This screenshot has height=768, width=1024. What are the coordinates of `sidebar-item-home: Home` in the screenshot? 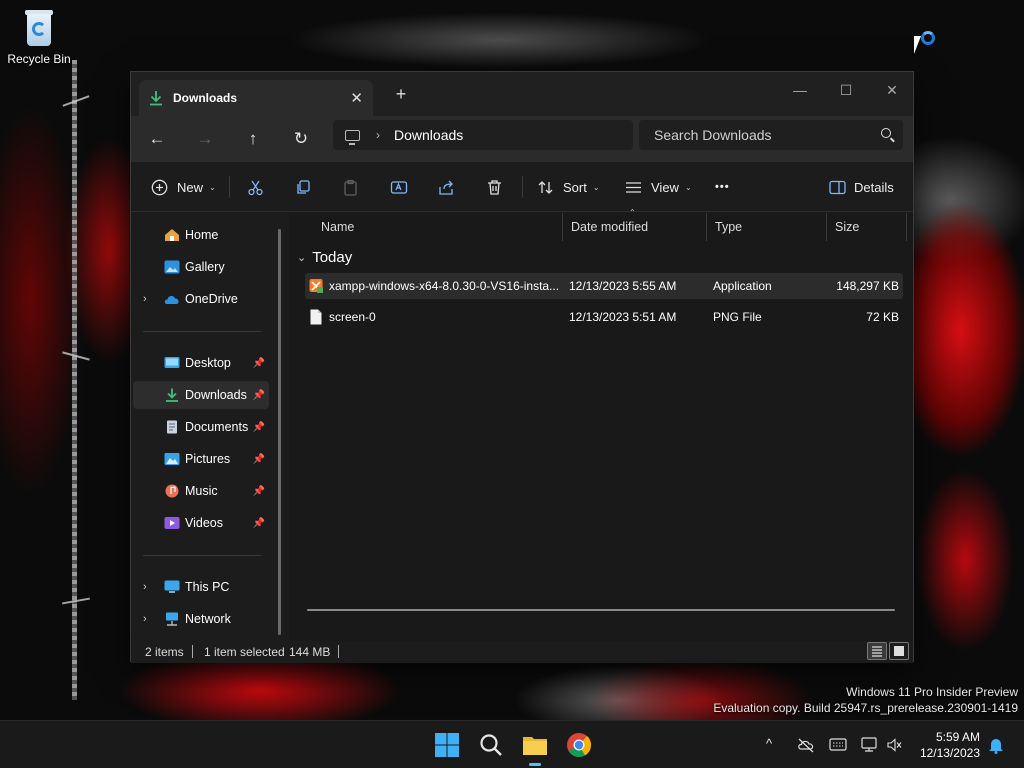 It's located at (201, 235).